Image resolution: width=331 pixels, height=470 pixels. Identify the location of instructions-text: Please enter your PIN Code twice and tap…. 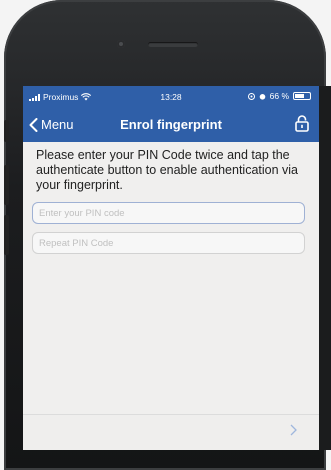
(167, 170).